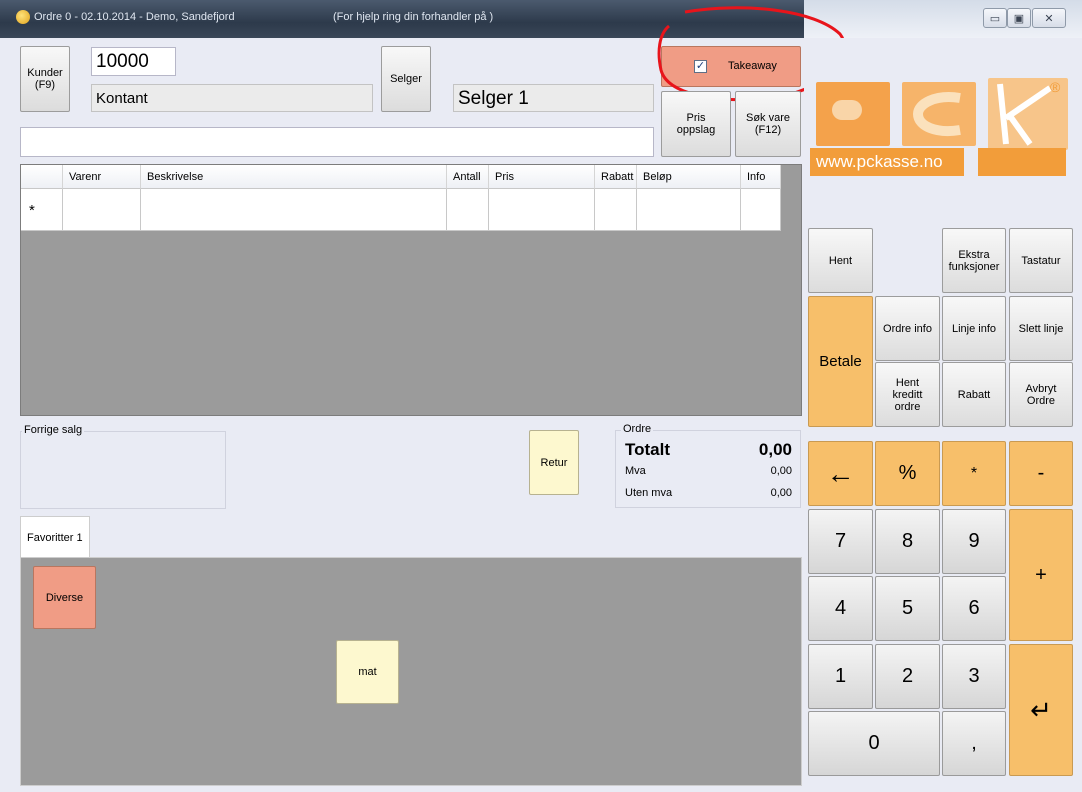 This screenshot has width=1082, height=792. Describe the element at coordinates (974, 743) in the screenshot. I see `comma-key: ,` at that location.